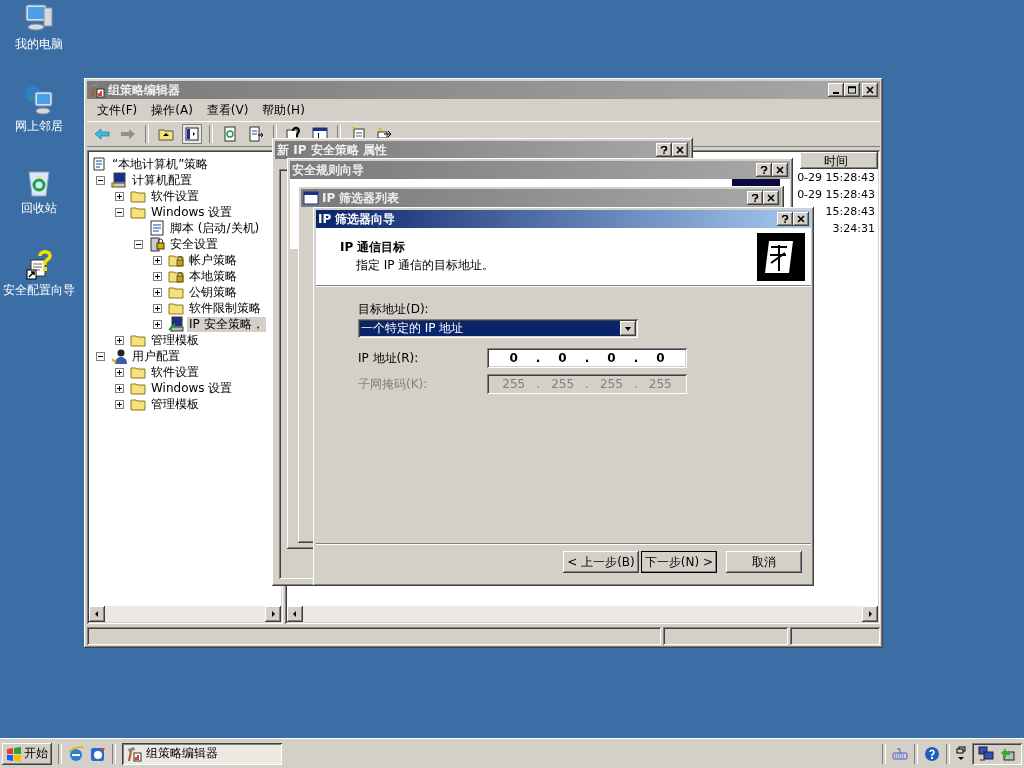 The height and width of the screenshot is (768, 1024). I want to click on tree-item: 帐户策略, so click(213, 260).